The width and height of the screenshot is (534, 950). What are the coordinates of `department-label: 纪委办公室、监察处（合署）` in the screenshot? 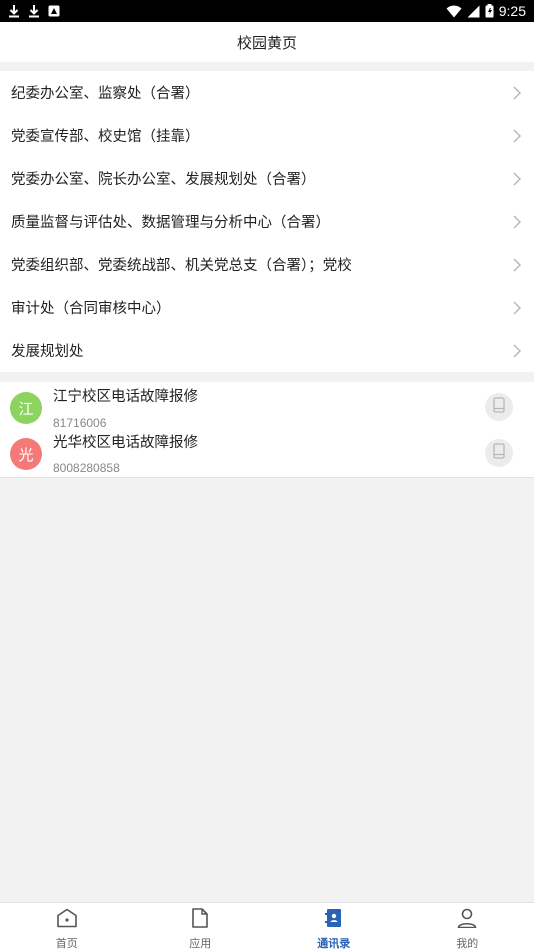 It's located at (105, 94).